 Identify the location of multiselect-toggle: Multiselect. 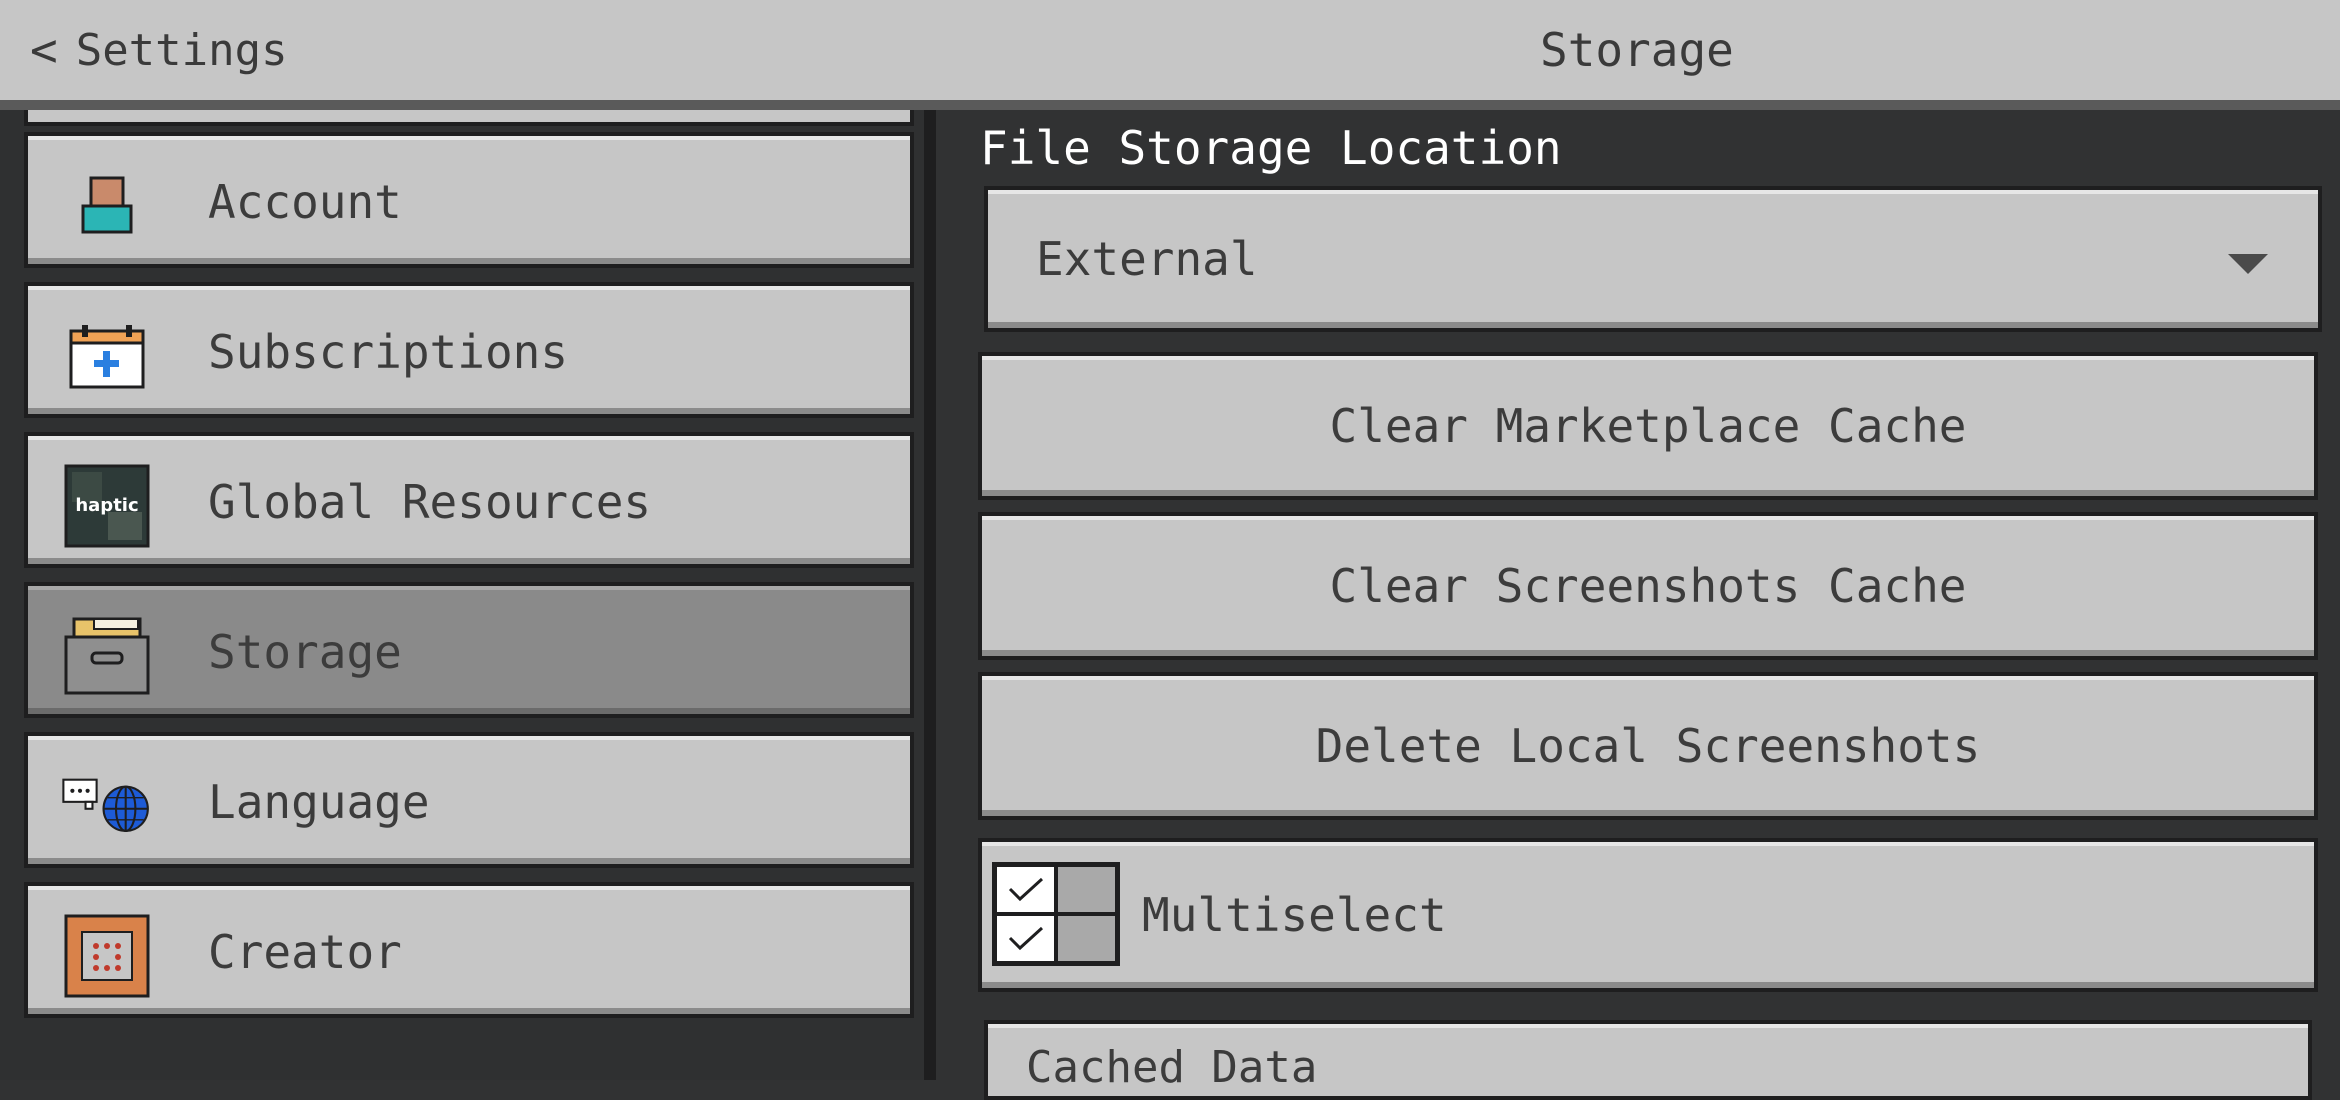
(1648, 915).